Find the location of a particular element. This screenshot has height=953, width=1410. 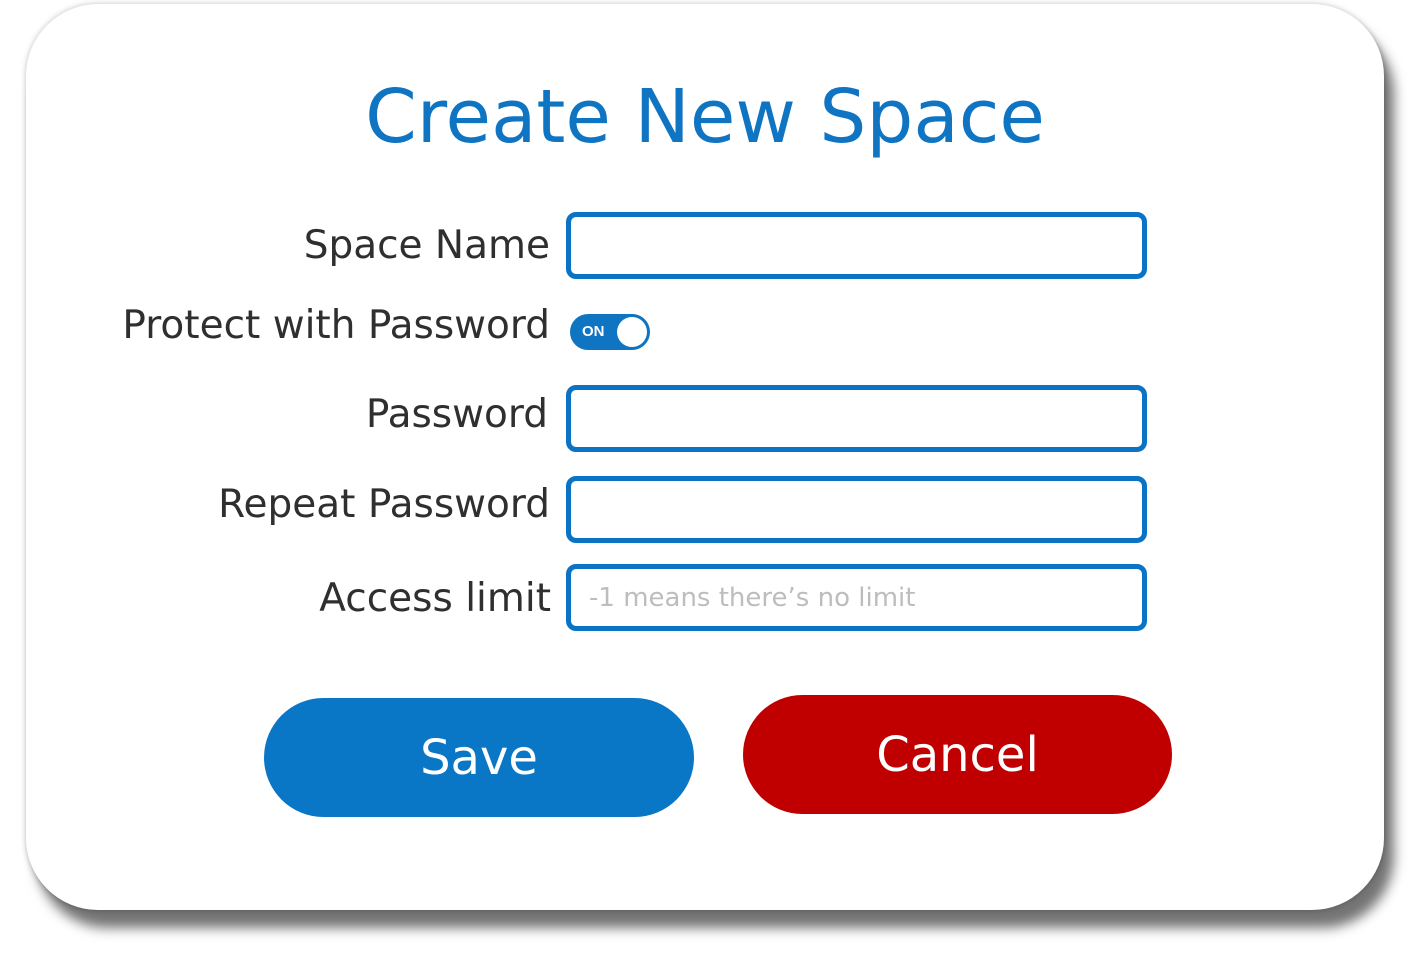

protect-with-password-toggle: ON is located at coordinates (610, 332).